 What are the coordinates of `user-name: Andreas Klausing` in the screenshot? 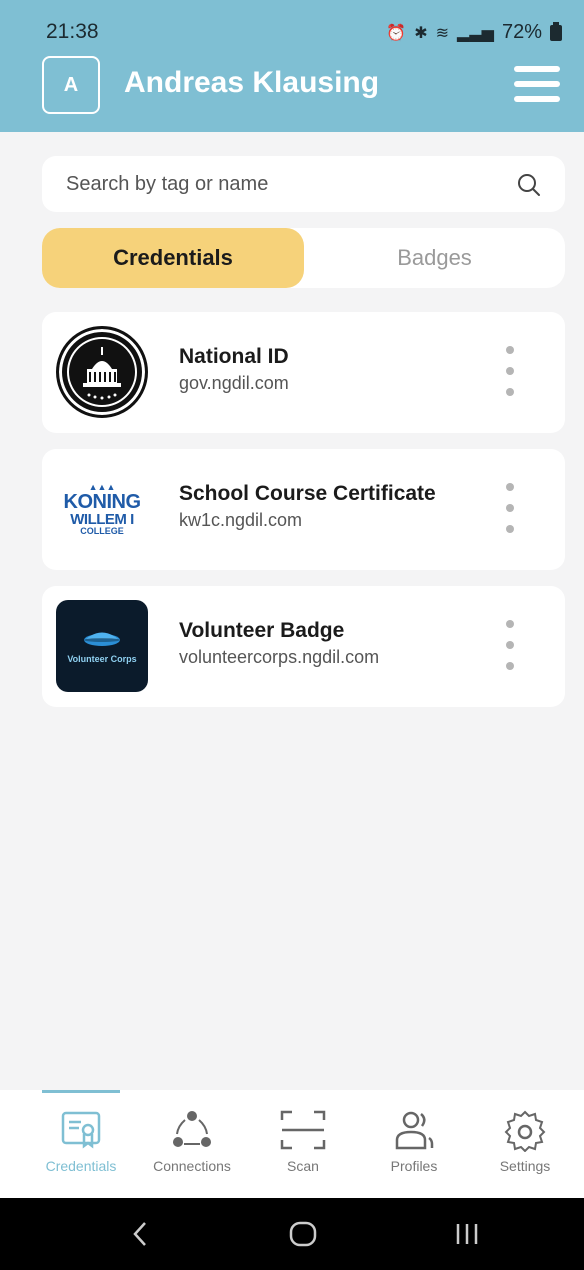 It's located at (252, 82).